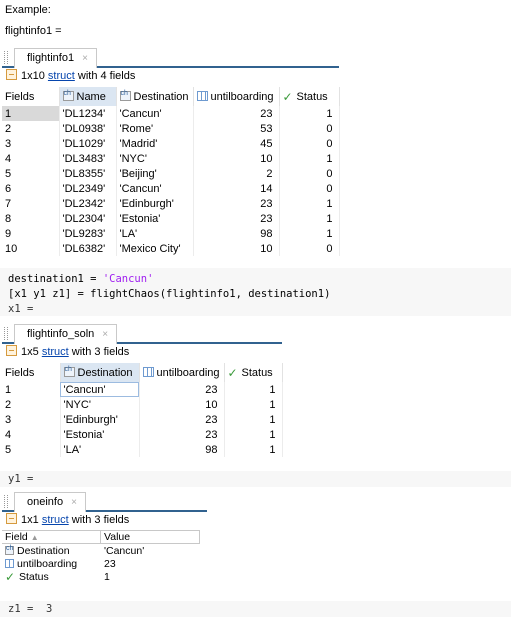  What do you see at coordinates (88, 96) in the screenshot?
I see `column-header-name: Name` at bounding box center [88, 96].